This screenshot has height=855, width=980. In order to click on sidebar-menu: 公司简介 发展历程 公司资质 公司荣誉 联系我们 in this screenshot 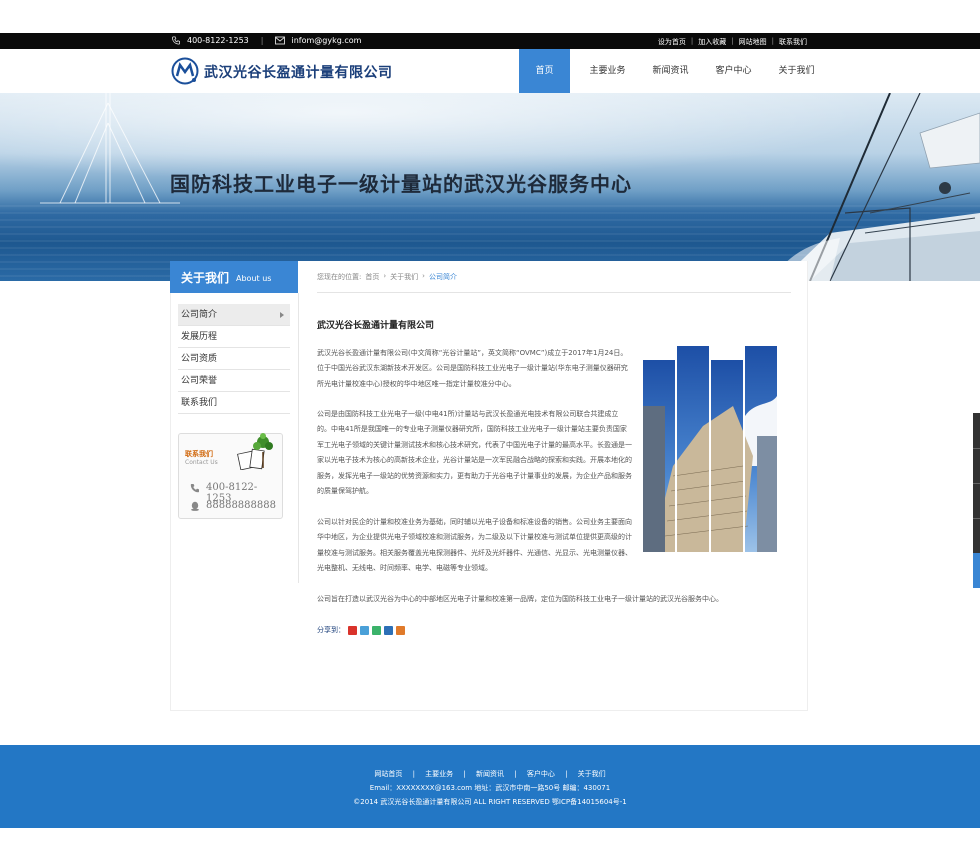, I will do `click(234, 359)`.